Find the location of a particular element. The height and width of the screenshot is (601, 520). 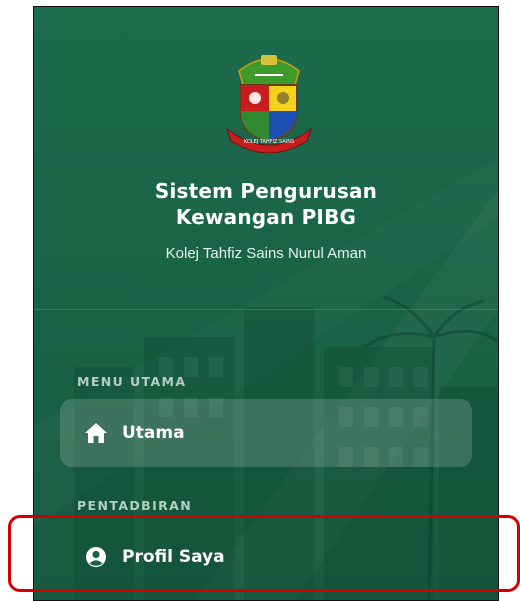

header-divider is located at coordinates (266, 309).